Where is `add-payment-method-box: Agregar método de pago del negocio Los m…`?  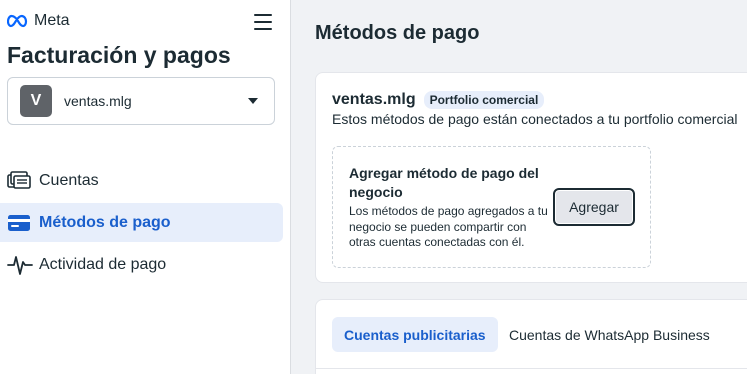 add-payment-method-box: Agregar método de pago del negocio Los m… is located at coordinates (491, 207).